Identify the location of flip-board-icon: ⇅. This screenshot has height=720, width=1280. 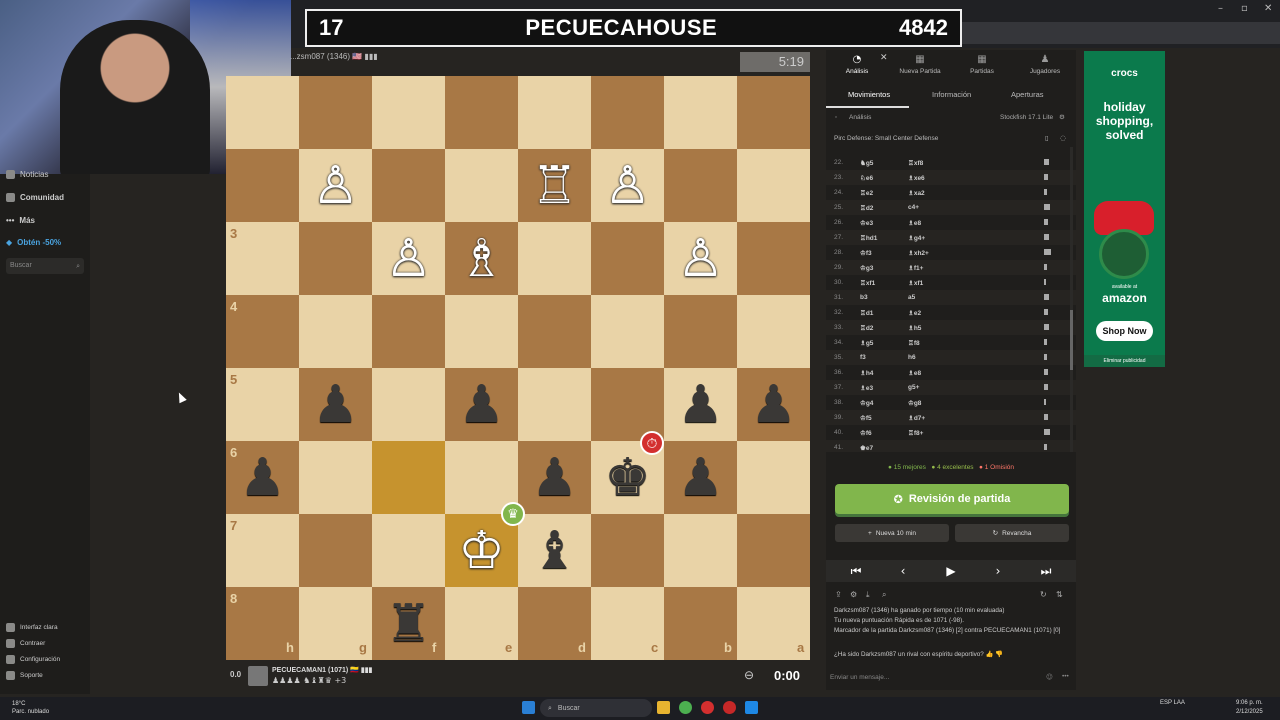
(1059, 594).